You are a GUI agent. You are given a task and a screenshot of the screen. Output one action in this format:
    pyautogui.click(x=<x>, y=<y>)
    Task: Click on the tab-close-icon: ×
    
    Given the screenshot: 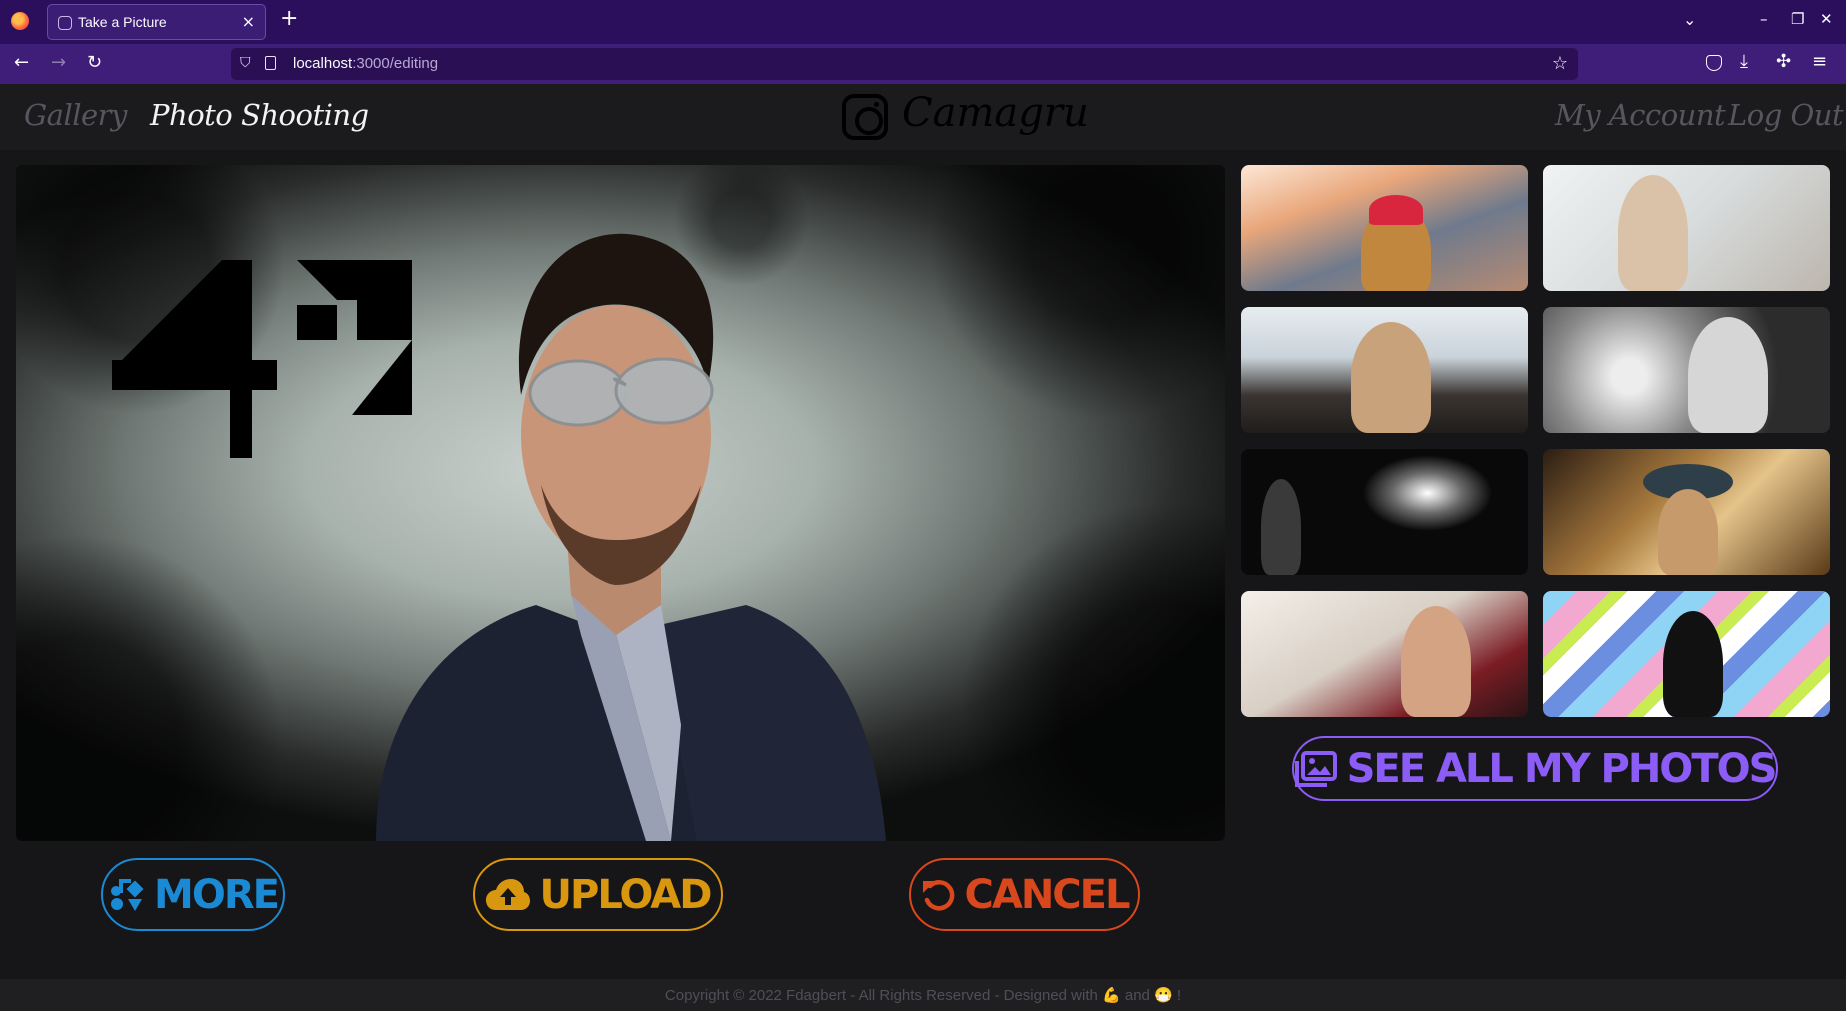 What is the action you would take?
    pyautogui.click(x=248, y=21)
    